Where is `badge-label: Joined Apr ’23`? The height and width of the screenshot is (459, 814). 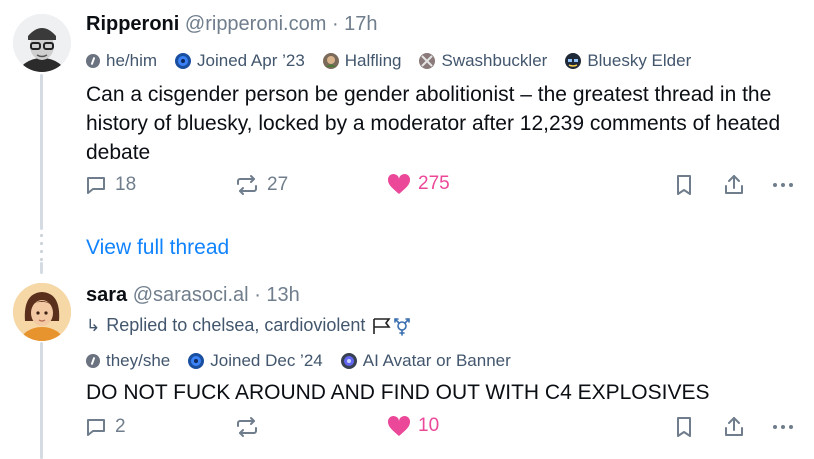 badge-label: Joined Apr ’23 is located at coordinates (251, 60).